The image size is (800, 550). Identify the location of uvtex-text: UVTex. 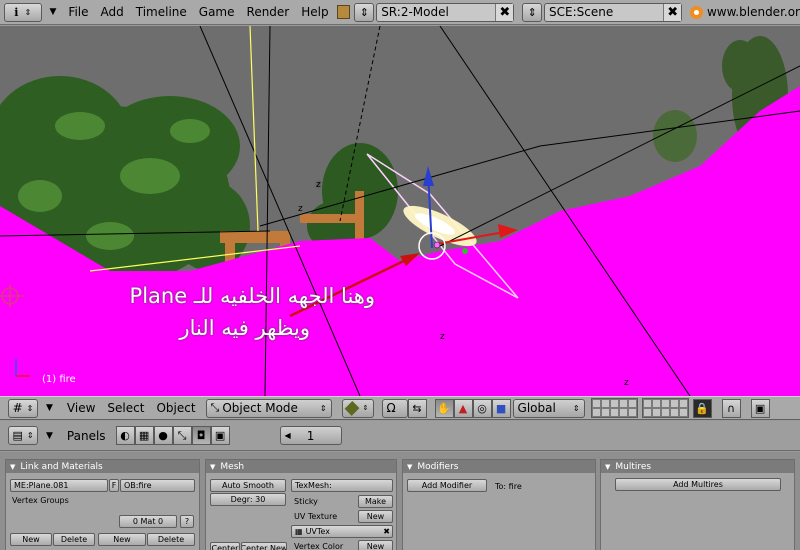
(317, 531).